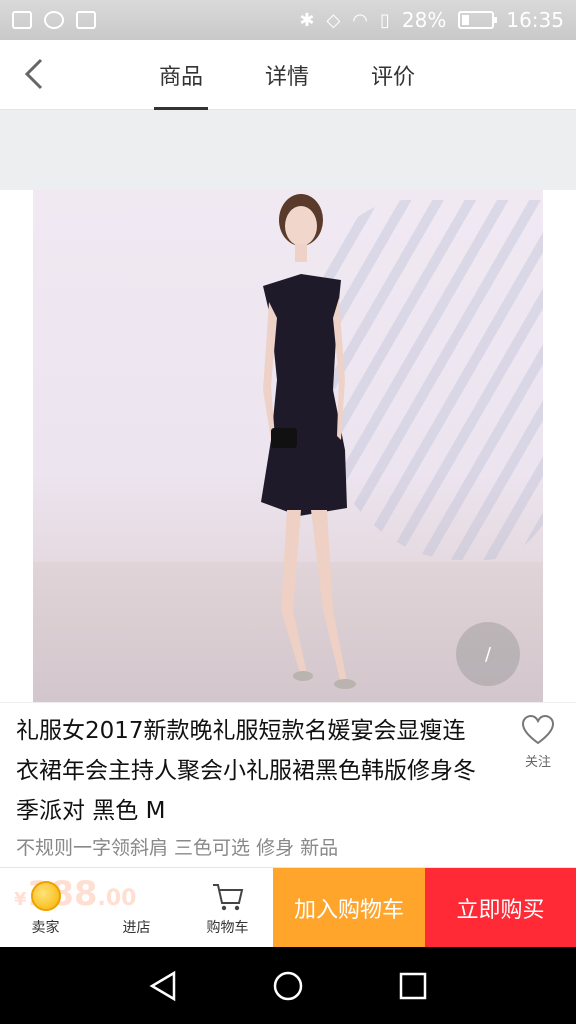 The image size is (576, 1024). I want to click on back-button, so click(34, 74).